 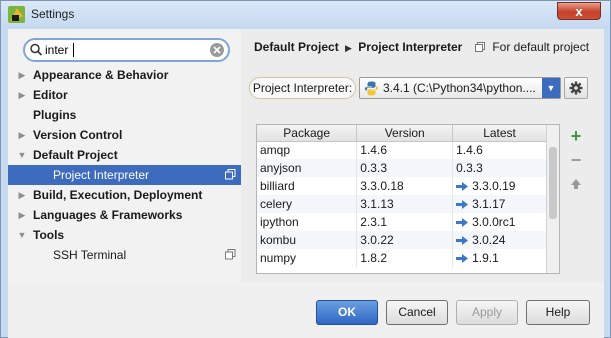 I want to click on table-row: amqp 1.4.6 1.4.6, so click(x=402, y=150).